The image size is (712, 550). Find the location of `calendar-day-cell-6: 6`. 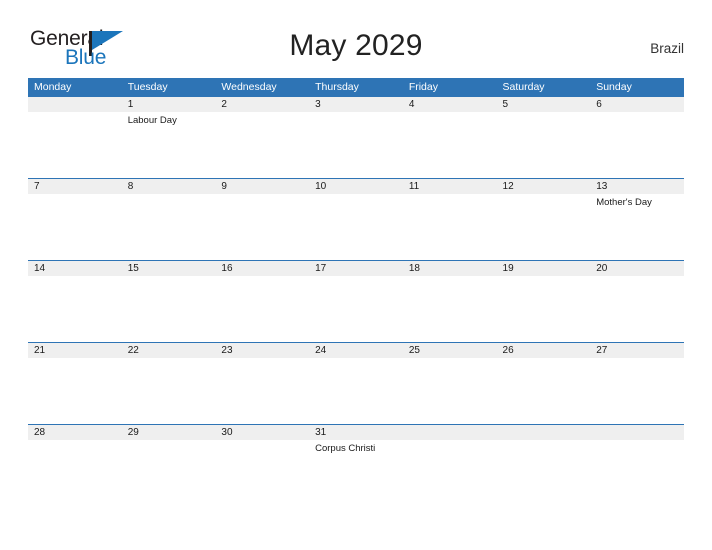

calendar-day-cell-6: 6 is located at coordinates (637, 137).